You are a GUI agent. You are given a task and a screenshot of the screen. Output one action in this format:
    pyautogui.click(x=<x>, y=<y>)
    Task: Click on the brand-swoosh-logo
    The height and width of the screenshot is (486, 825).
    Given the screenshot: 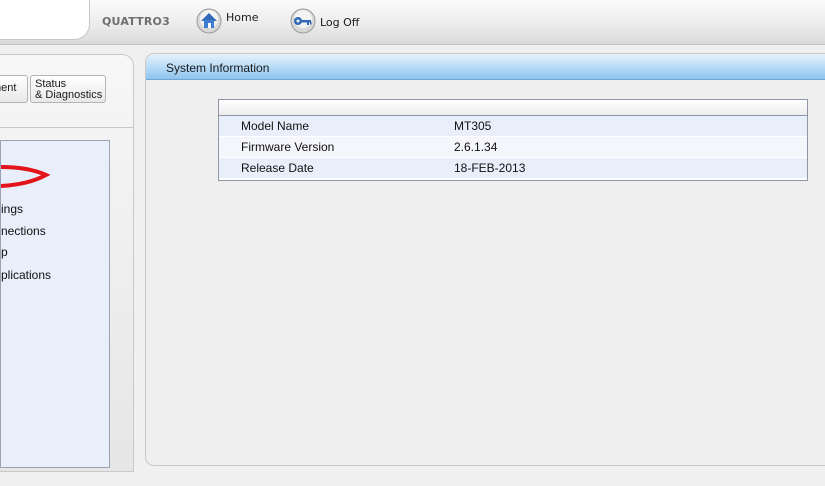 What is the action you would take?
    pyautogui.click(x=26, y=176)
    